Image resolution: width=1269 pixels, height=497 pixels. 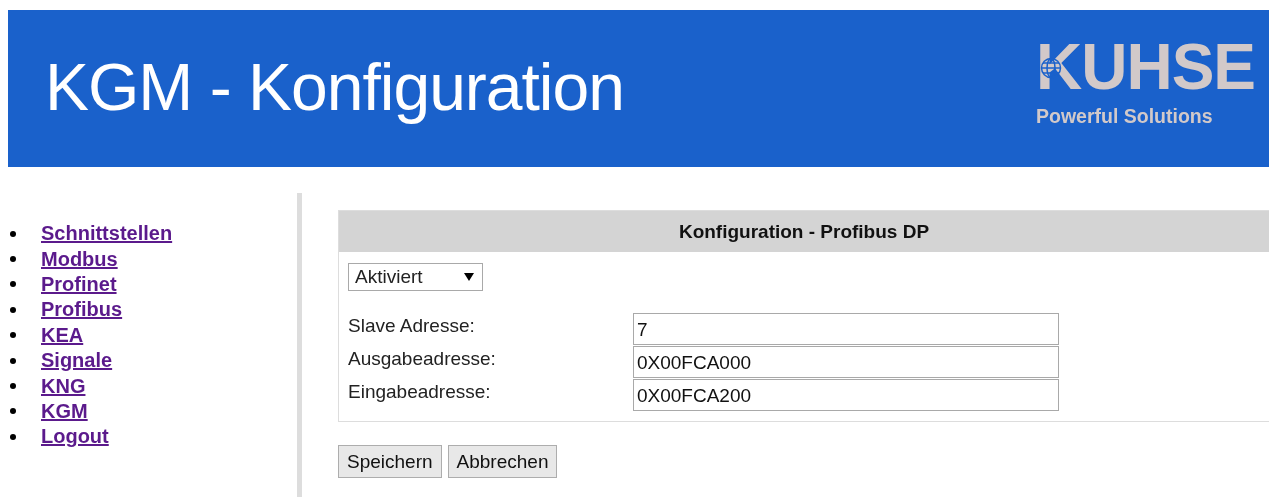 I want to click on nav-link: Signale, so click(x=77, y=361).